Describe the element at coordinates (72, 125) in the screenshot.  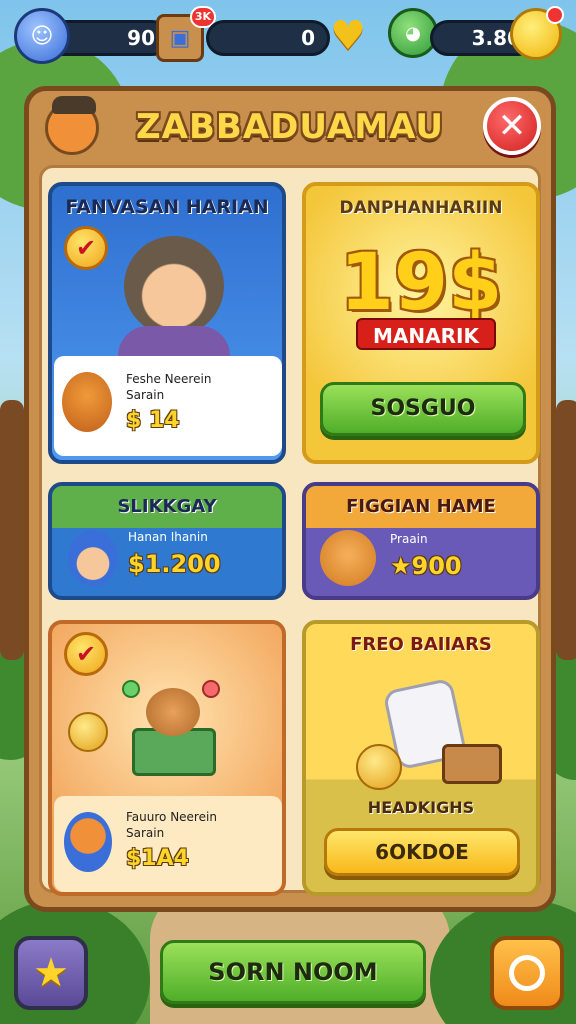
I see `mascot-icon` at that location.